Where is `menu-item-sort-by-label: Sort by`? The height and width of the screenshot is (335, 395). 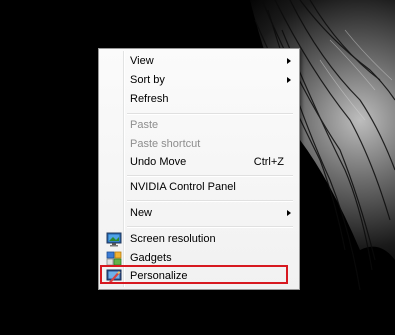 menu-item-sort-by-label: Sort by is located at coordinates (147, 80).